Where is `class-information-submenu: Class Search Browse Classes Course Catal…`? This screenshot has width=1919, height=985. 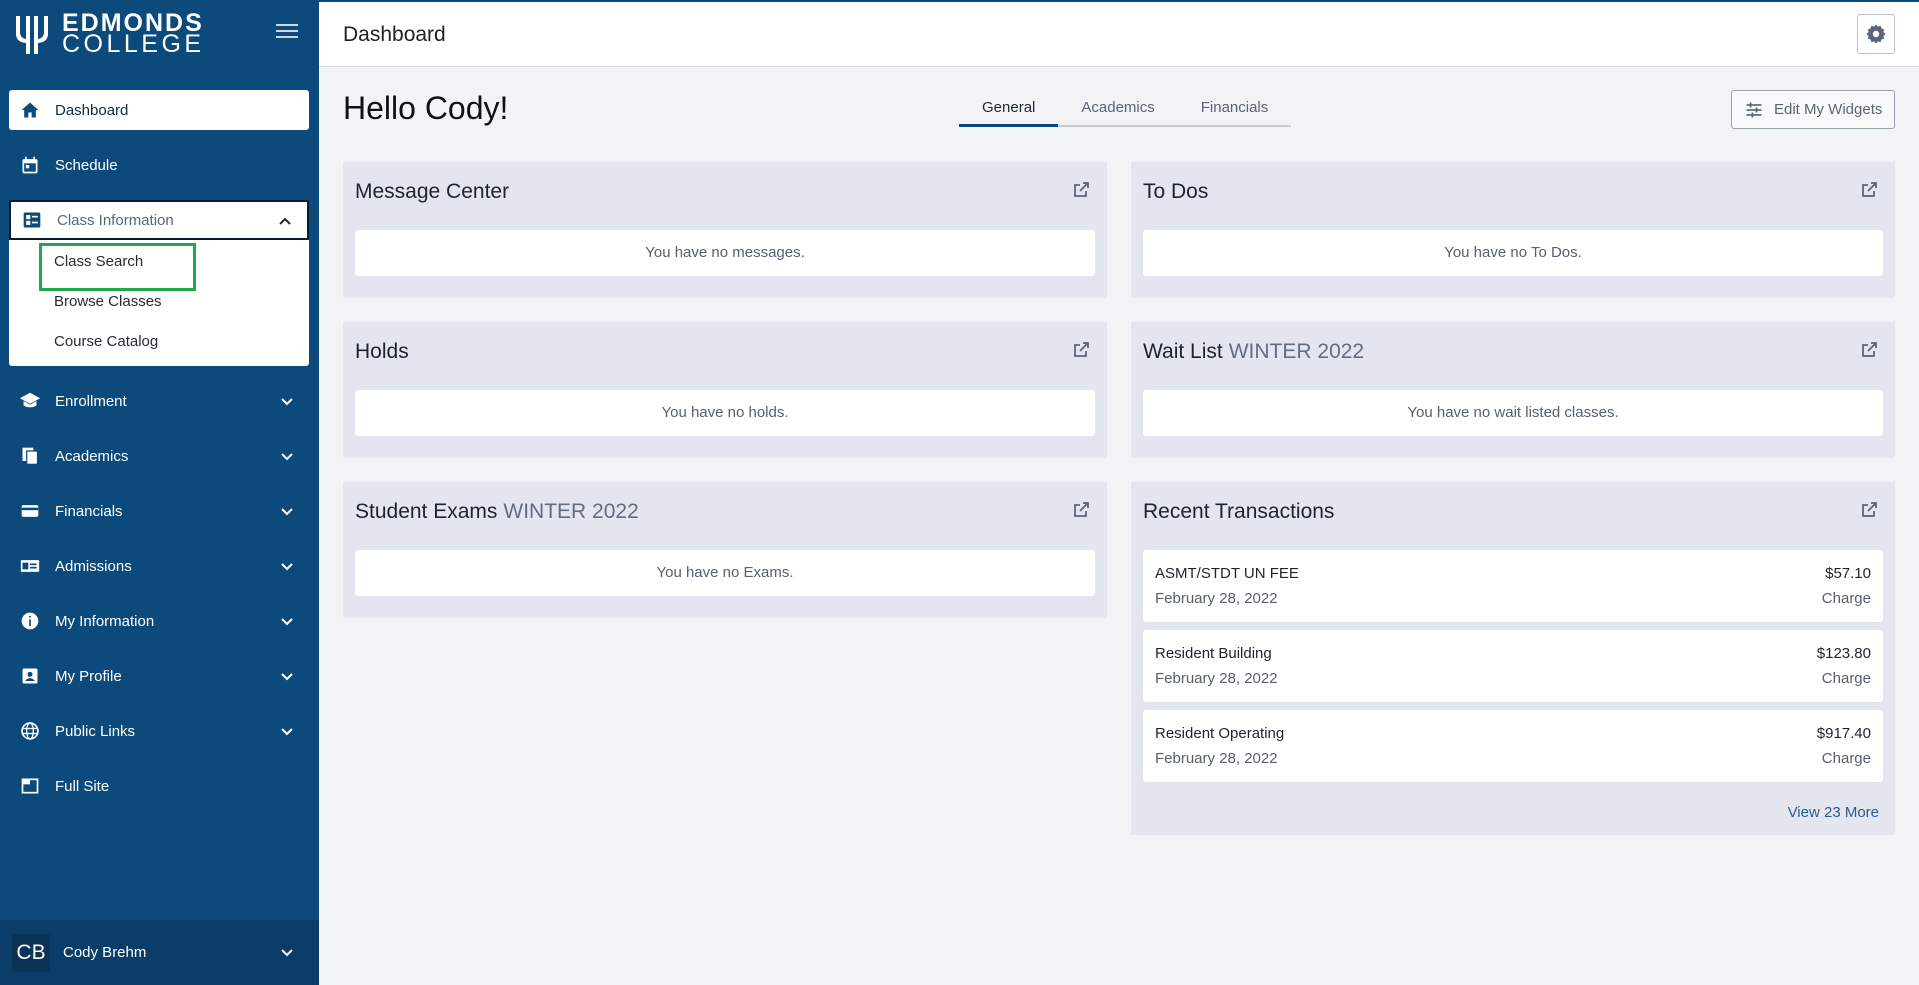 class-information-submenu: Class Search Browse Classes Course Catal… is located at coordinates (159, 303).